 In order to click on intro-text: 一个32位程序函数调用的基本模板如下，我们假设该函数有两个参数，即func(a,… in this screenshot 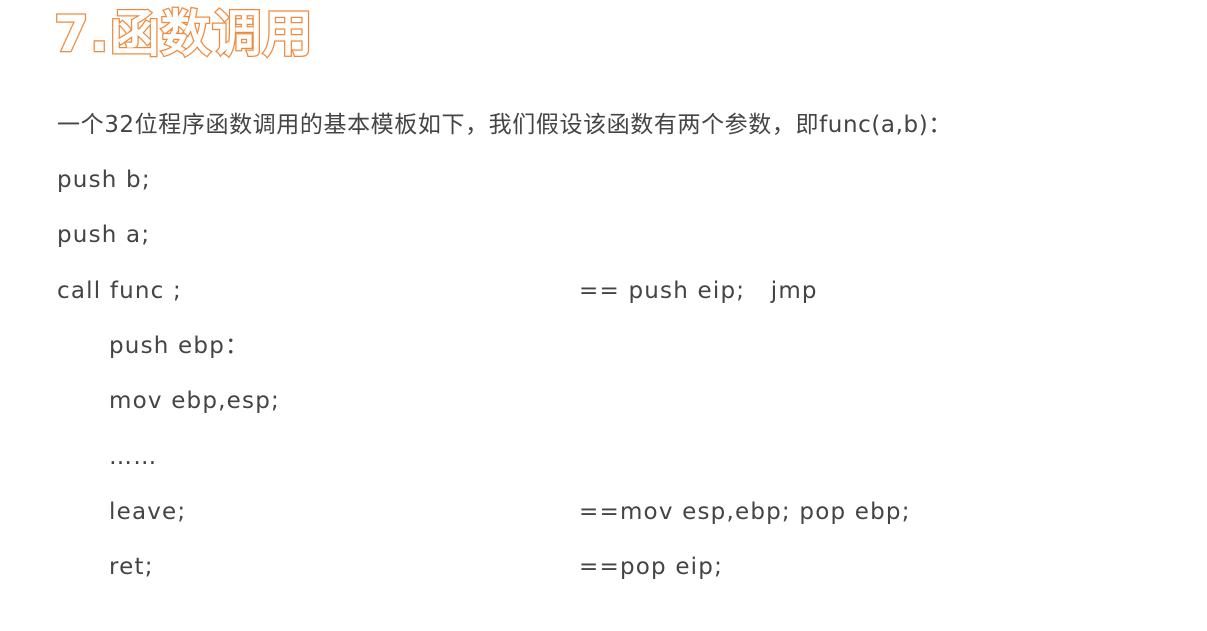, I will do `click(504, 125)`.